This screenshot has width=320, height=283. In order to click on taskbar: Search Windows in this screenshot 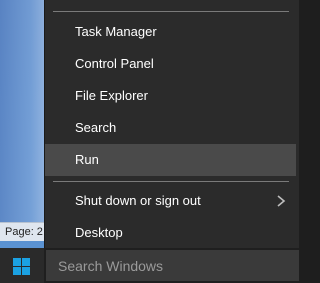, I will do `click(149, 265)`.